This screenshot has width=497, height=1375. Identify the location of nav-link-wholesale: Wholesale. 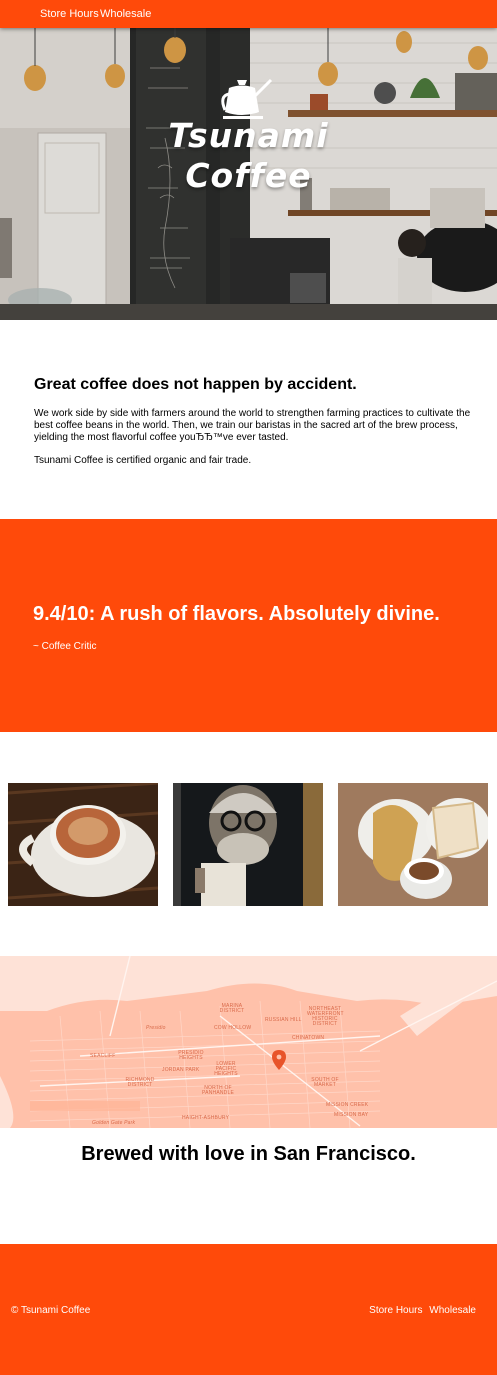
(125, 14).